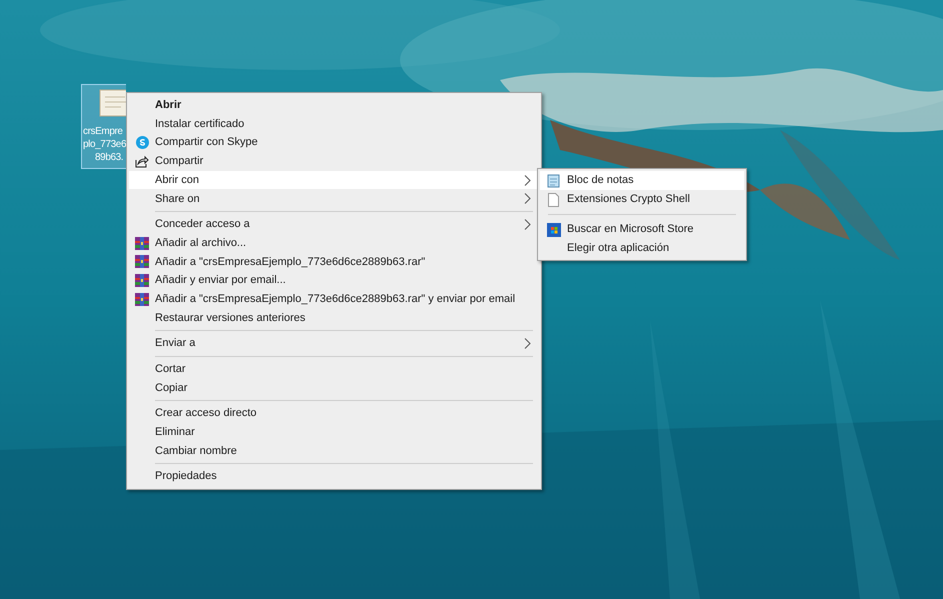 This screenshot has height=599, width=943. Describe the element at coordinates (334, 413) in the screenshot. I see `menu-item: Crear acceso directo` at that location.